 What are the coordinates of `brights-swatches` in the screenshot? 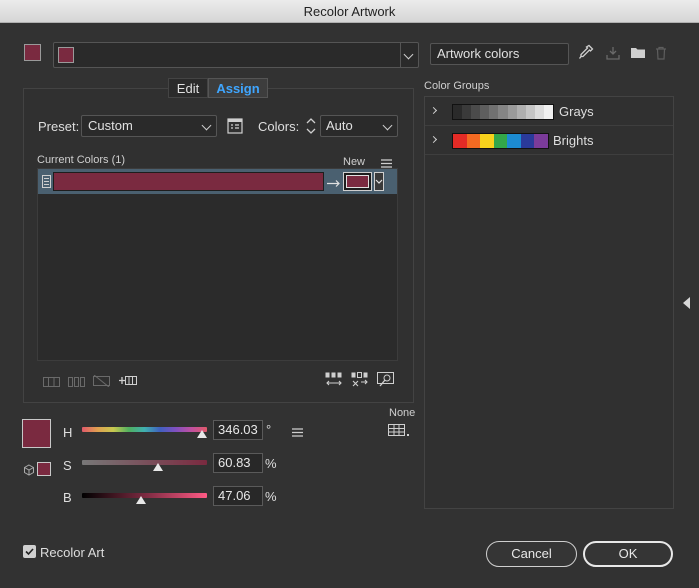 It's located at (500, 141).